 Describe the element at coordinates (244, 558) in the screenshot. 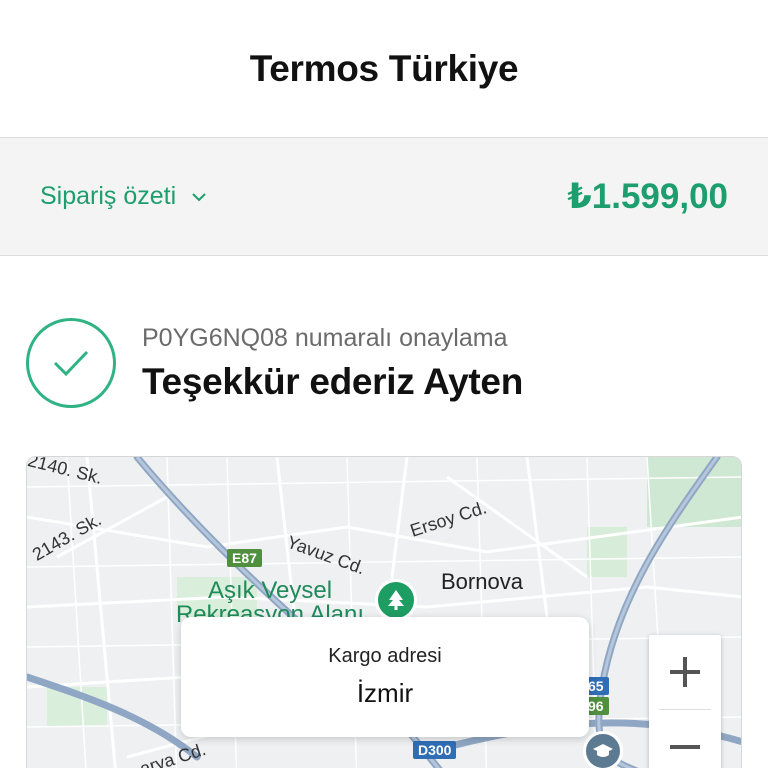

I see `road-shield: E87` at that location.